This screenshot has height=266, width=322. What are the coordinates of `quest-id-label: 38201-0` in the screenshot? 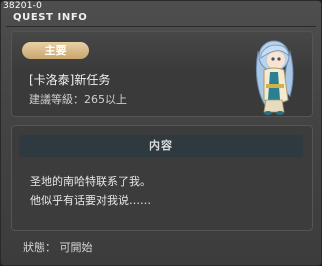 It's located at (23, 6).